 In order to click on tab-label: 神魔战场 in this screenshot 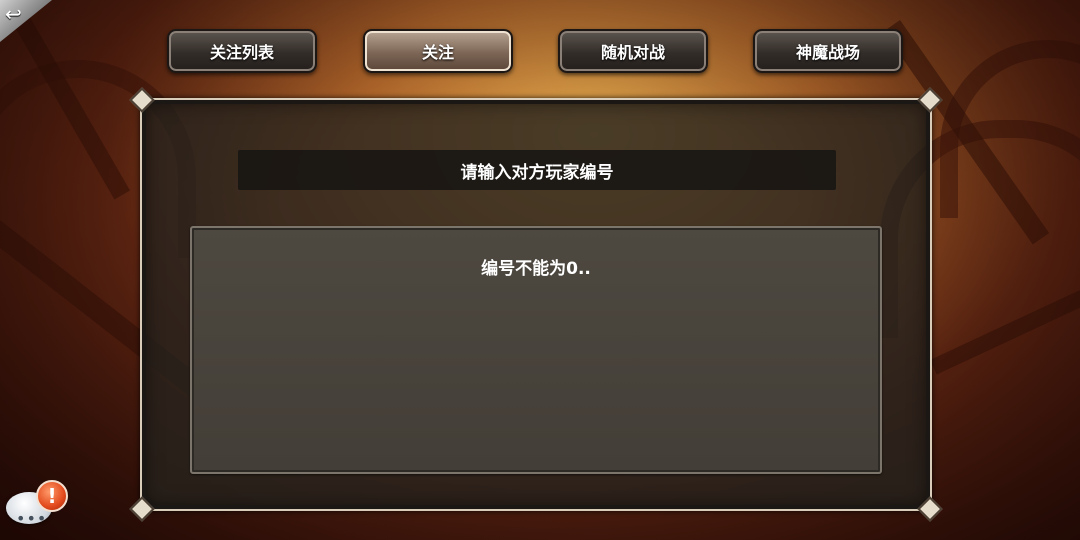, I will do `click(827, 52)`.